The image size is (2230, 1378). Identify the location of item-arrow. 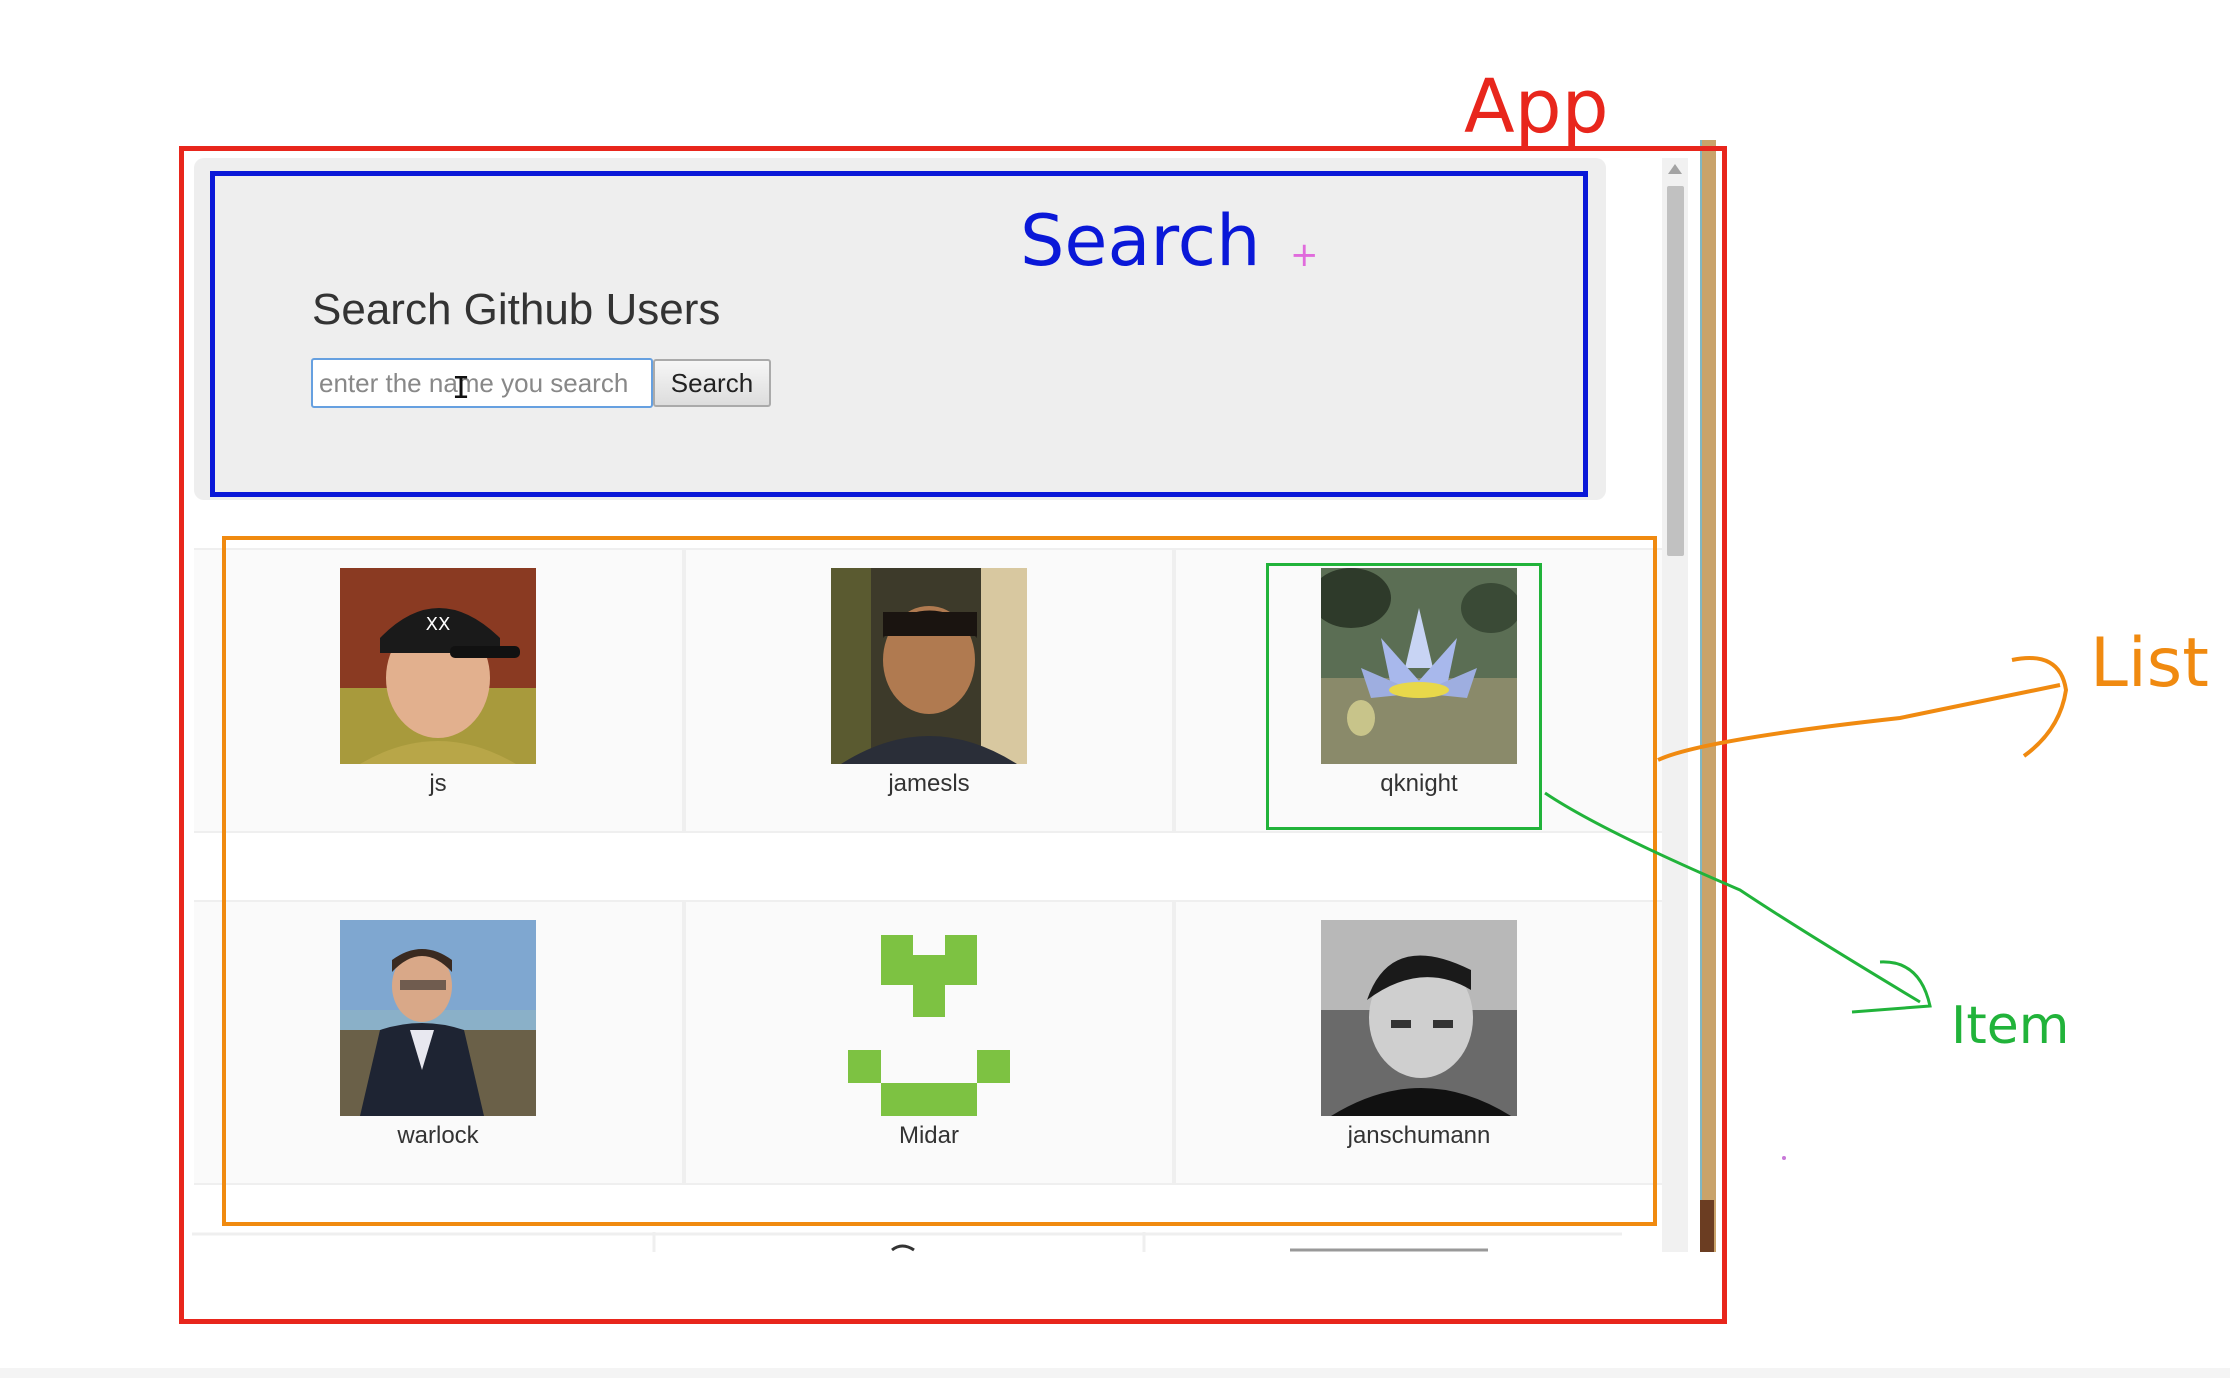
(1732, 897).